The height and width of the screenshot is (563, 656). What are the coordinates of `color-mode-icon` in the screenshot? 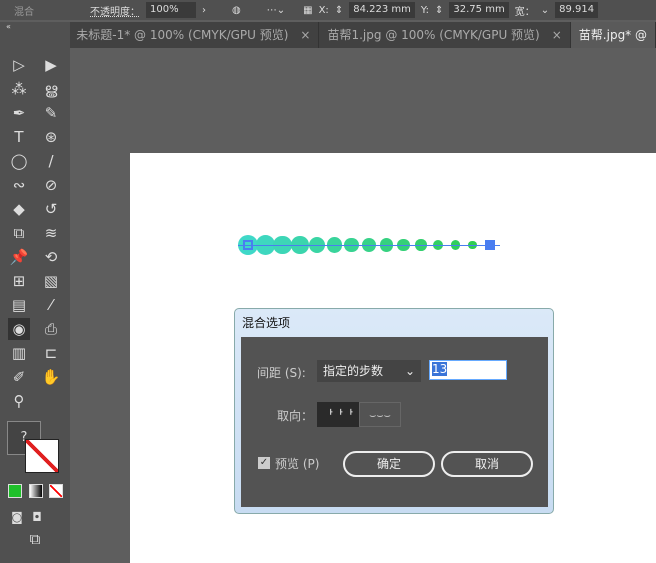 It's located at (15, 491).